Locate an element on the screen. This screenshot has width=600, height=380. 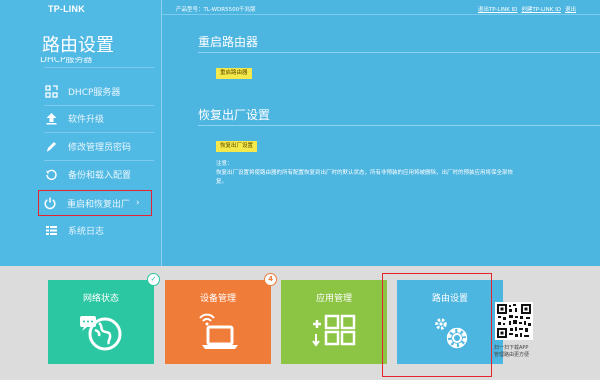
reset-heading: 恢复出厂设置 is located at coordinates (234, 115).